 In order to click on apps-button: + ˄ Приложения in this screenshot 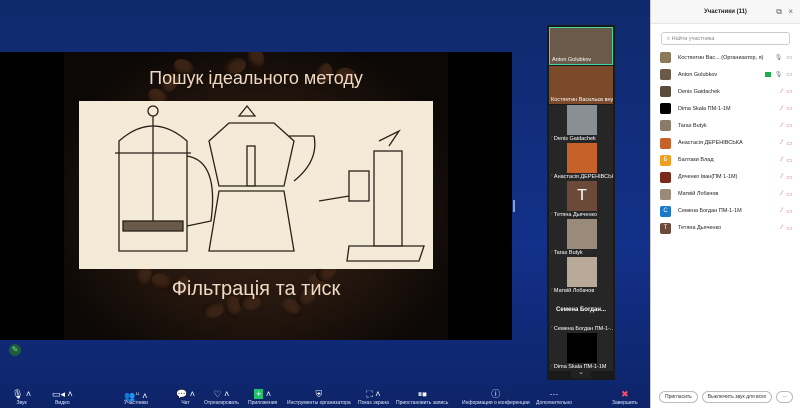, I will do `click(262, 397)`.